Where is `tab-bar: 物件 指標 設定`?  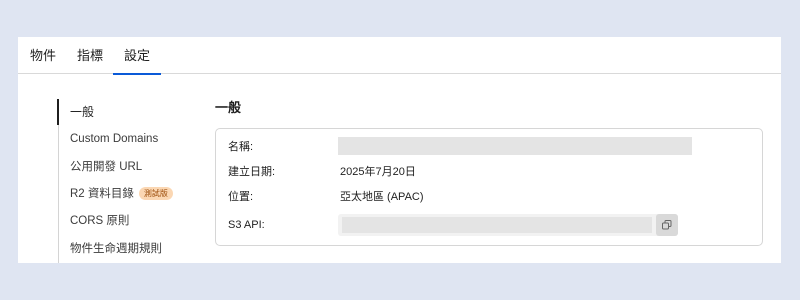 tab-bar: 物件 指標 設定 is located at coordinates (399, 56).